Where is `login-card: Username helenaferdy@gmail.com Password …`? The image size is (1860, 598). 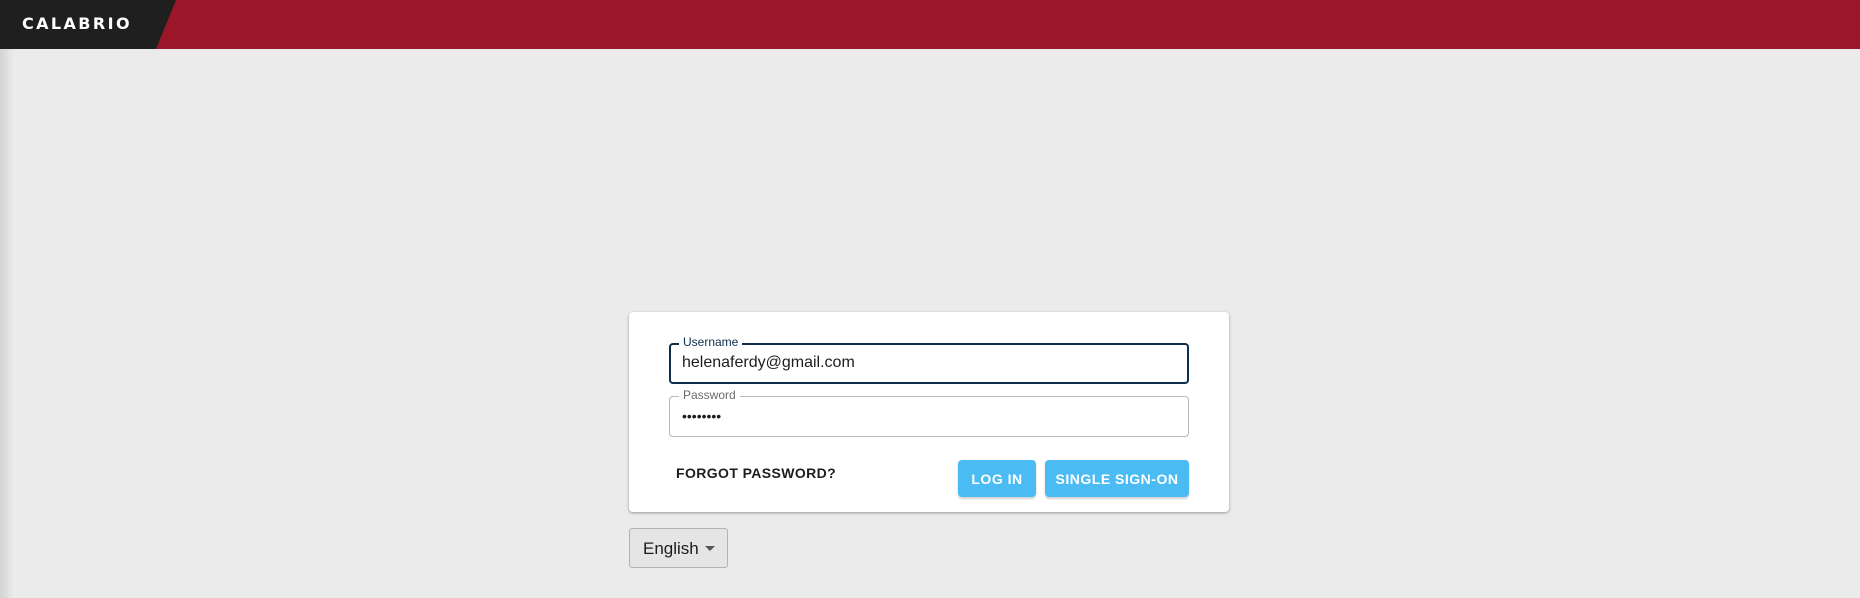 login-card: Username helenaferdy@gmail.com Password … is located at coordinates (929, 412).